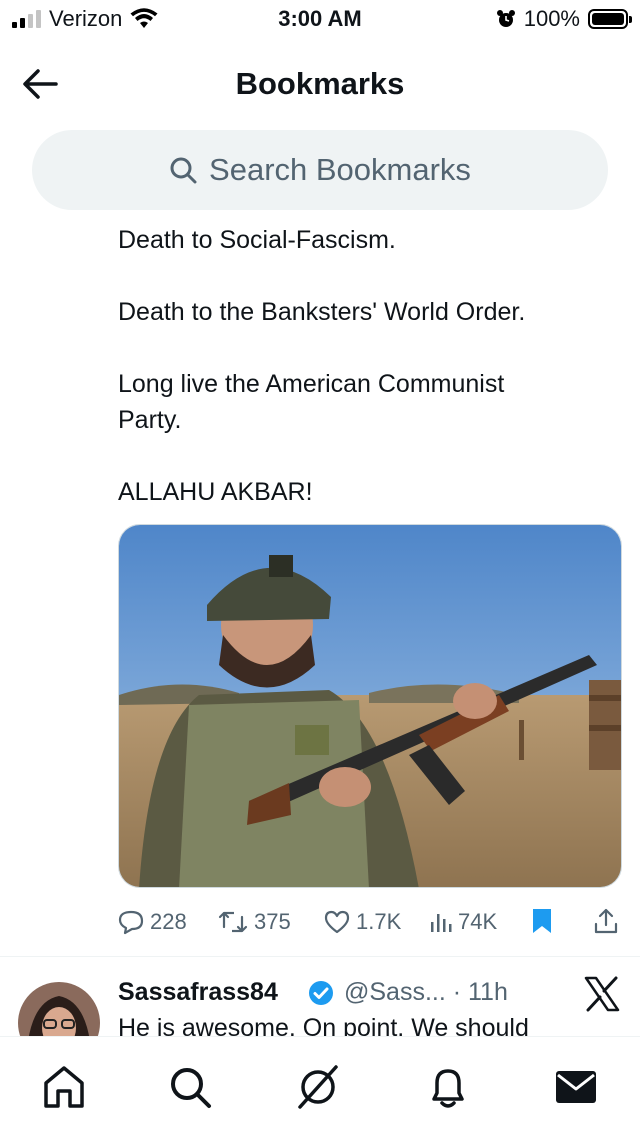 The height and width of the screenshot is (1136, 640). I want to click on status-right: 100%, so click(564, 19).